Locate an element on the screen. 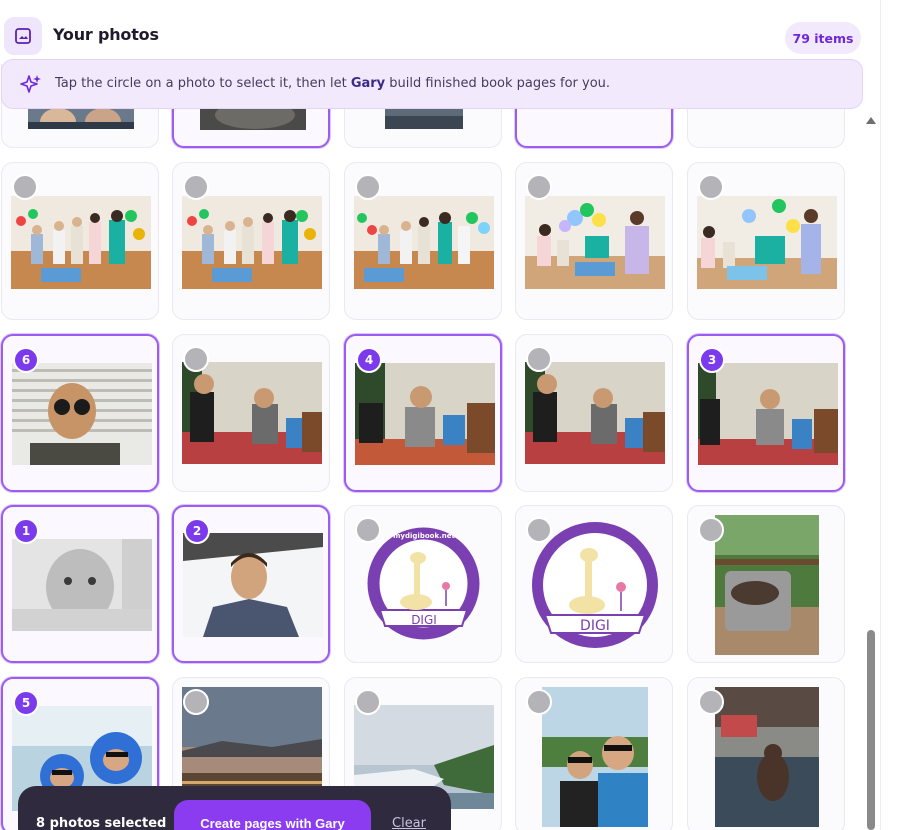 The image size is (900, 830). sparkle-icon is located at coordinates (31, 87).